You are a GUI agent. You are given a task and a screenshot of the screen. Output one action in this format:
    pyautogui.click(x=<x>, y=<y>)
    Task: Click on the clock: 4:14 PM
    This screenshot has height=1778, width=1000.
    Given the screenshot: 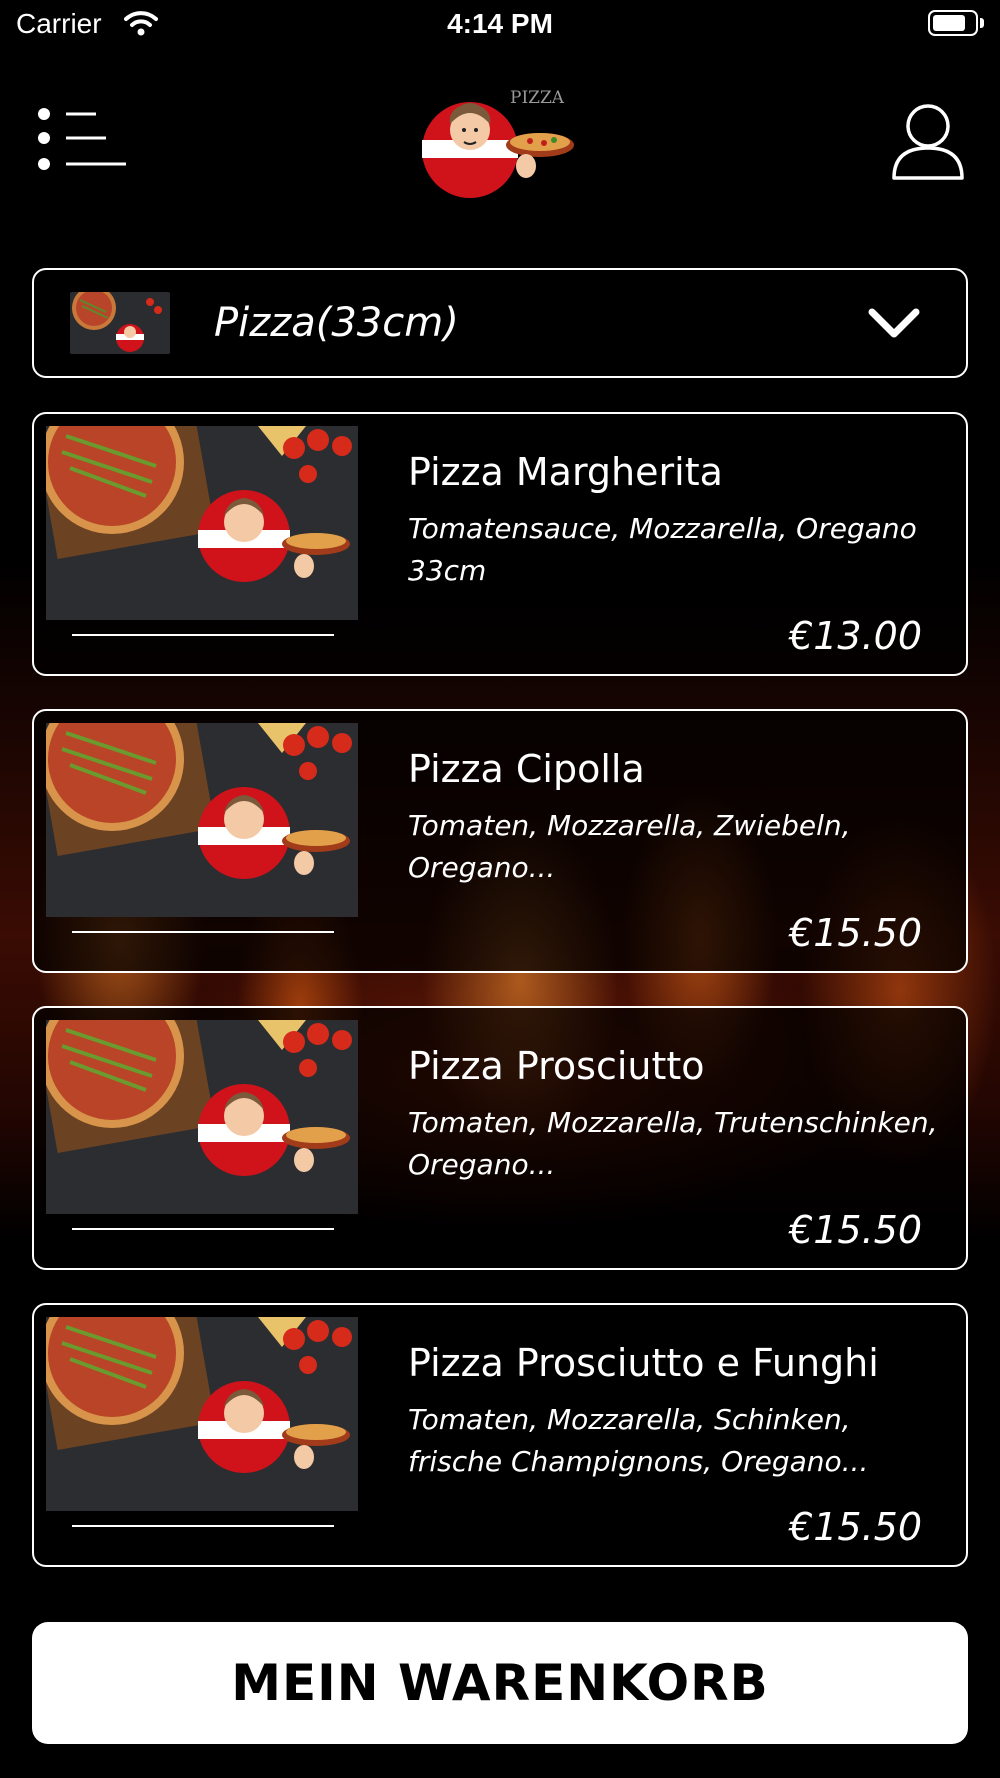 What is the action you would take?
    pyautogui.click(x=500, y=23)
    